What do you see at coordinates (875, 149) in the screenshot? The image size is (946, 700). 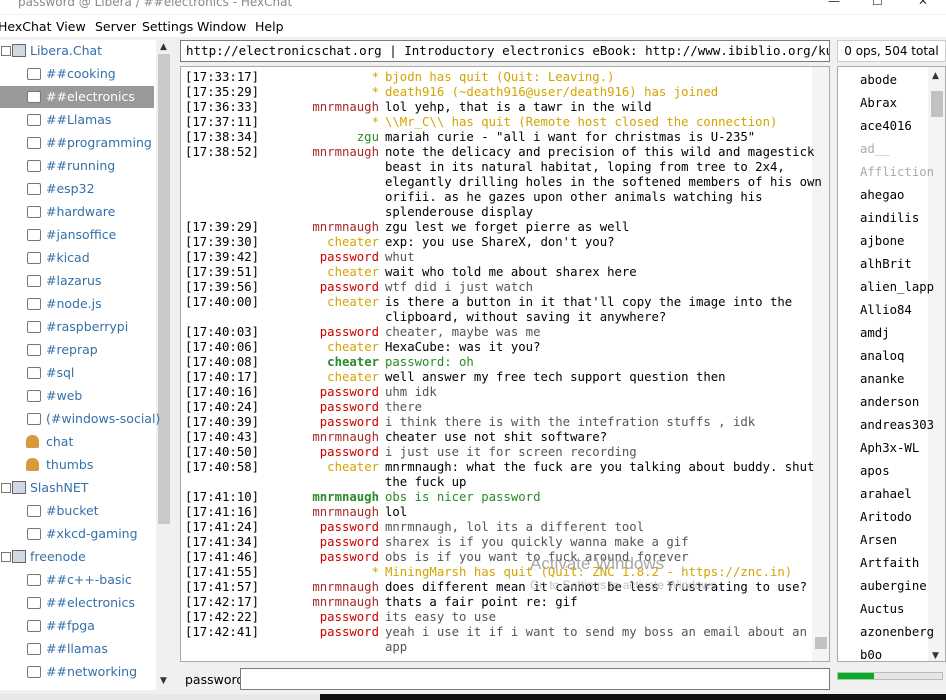 I see `user-list-item: ad__` at bounding box center [875, 149].